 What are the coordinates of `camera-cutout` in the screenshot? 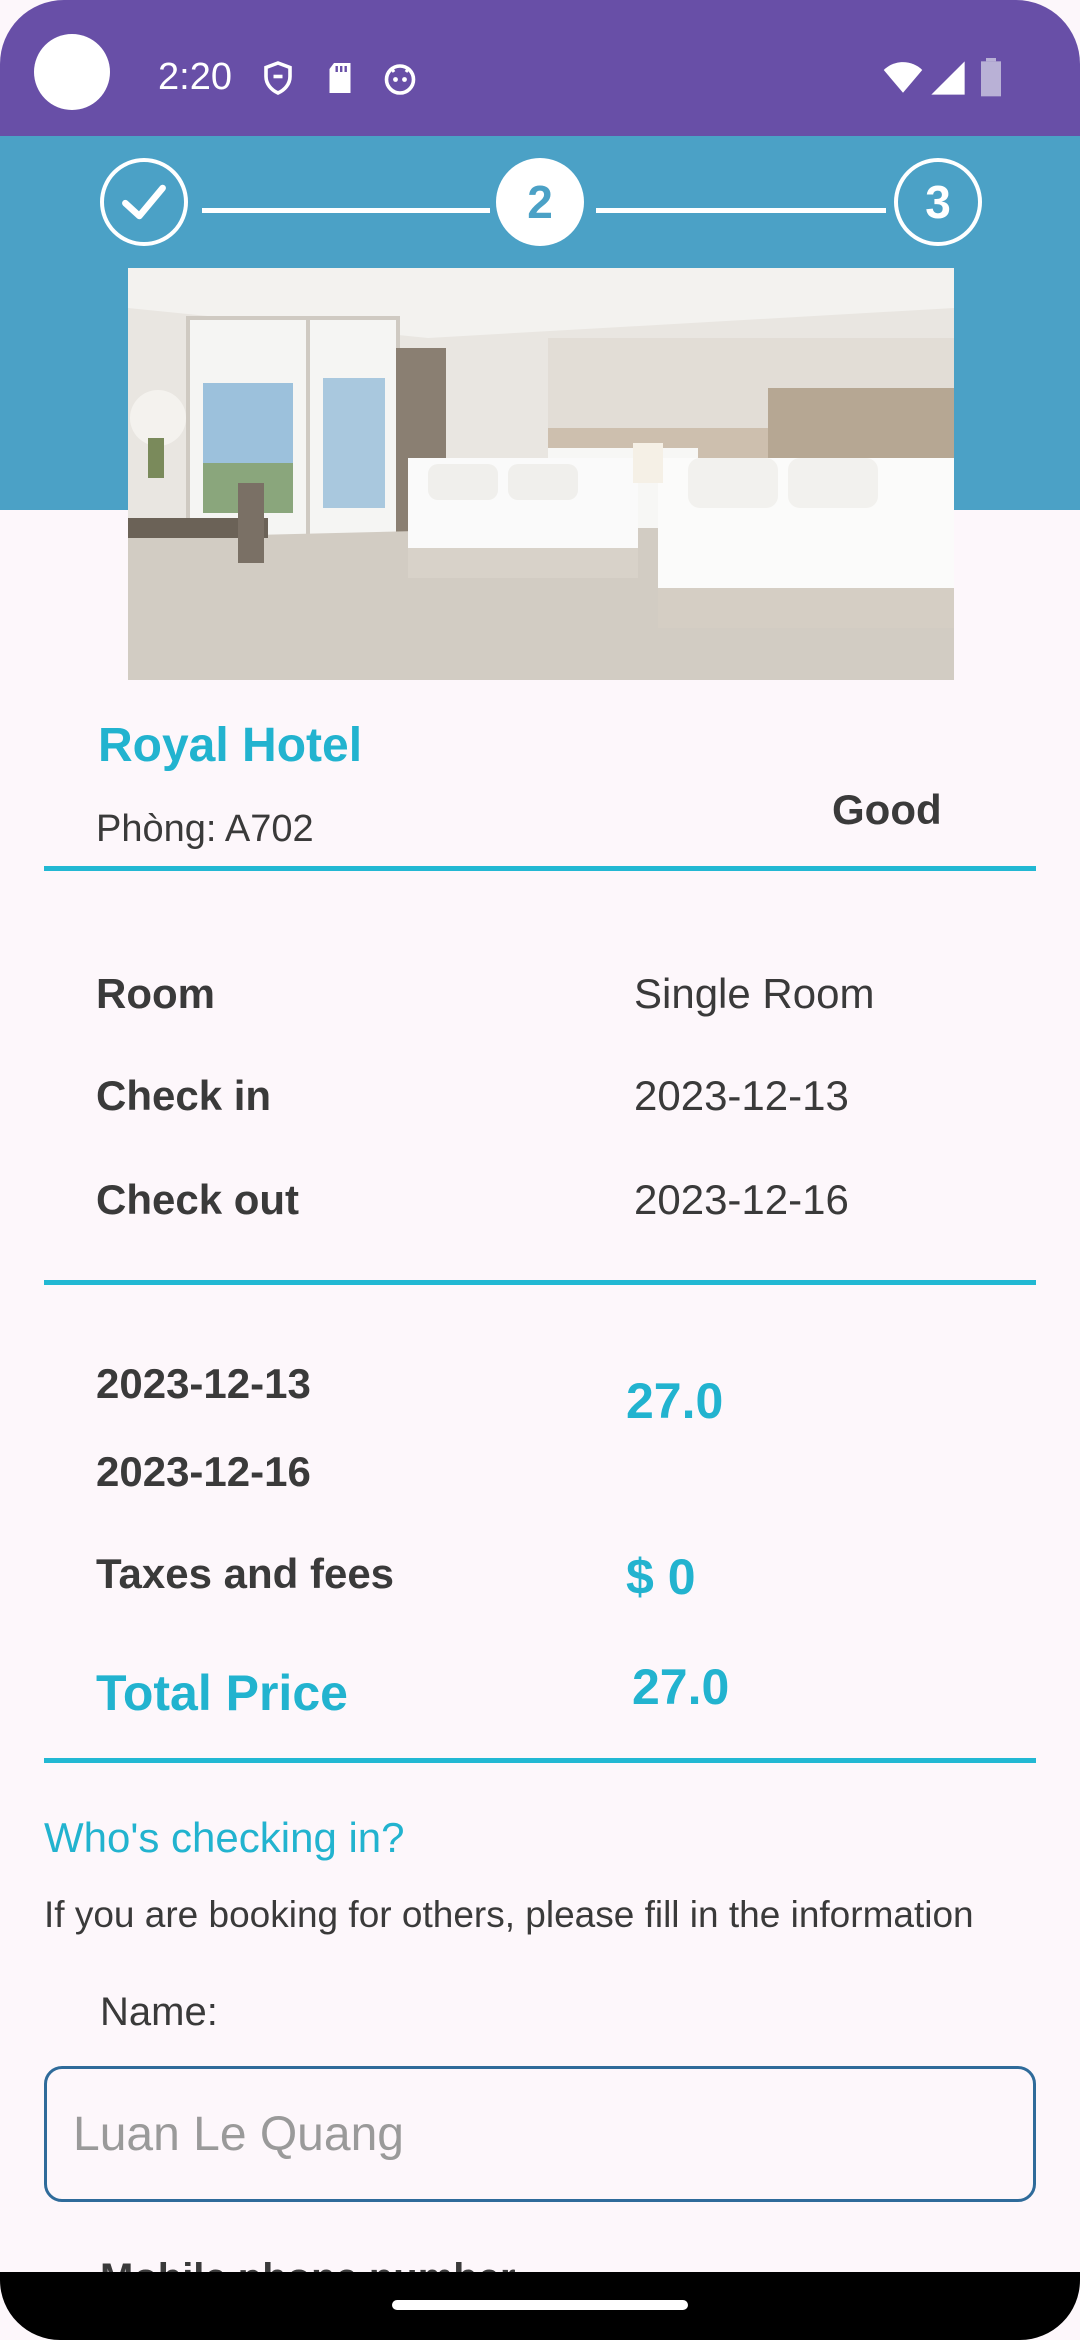 It's located at (72, 72).